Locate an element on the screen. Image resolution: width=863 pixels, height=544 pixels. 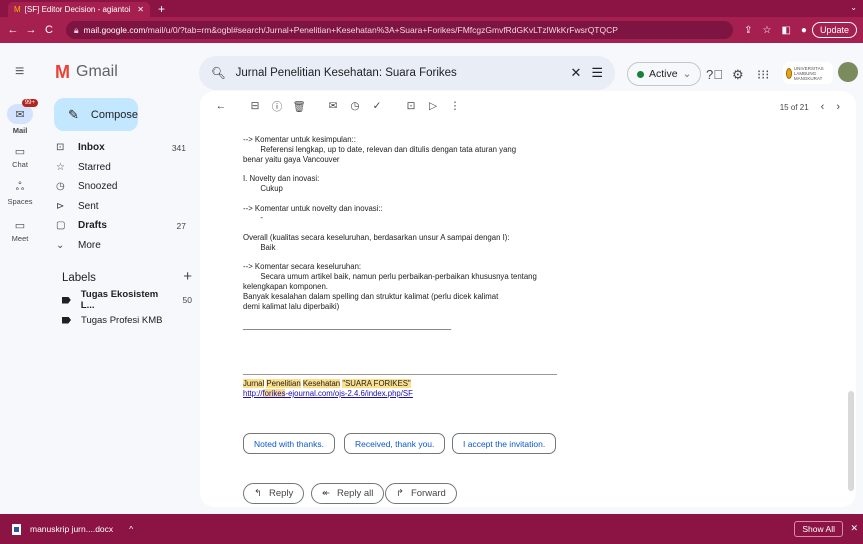
label-count: 50 is located at coordinates (187, 300).